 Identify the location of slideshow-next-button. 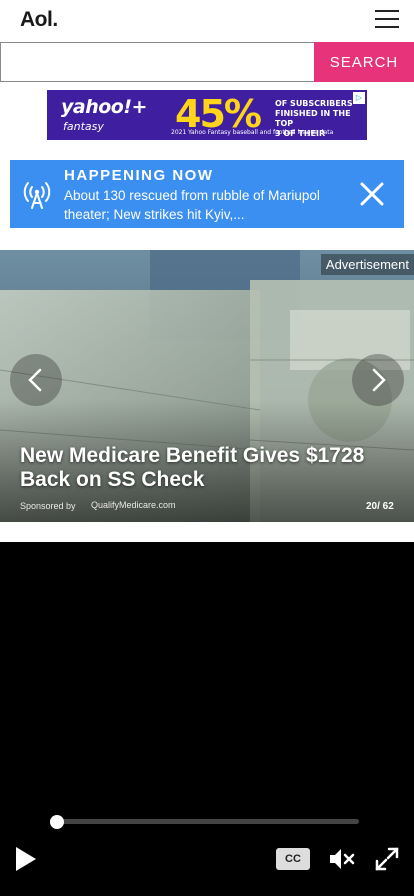
(378, 380).